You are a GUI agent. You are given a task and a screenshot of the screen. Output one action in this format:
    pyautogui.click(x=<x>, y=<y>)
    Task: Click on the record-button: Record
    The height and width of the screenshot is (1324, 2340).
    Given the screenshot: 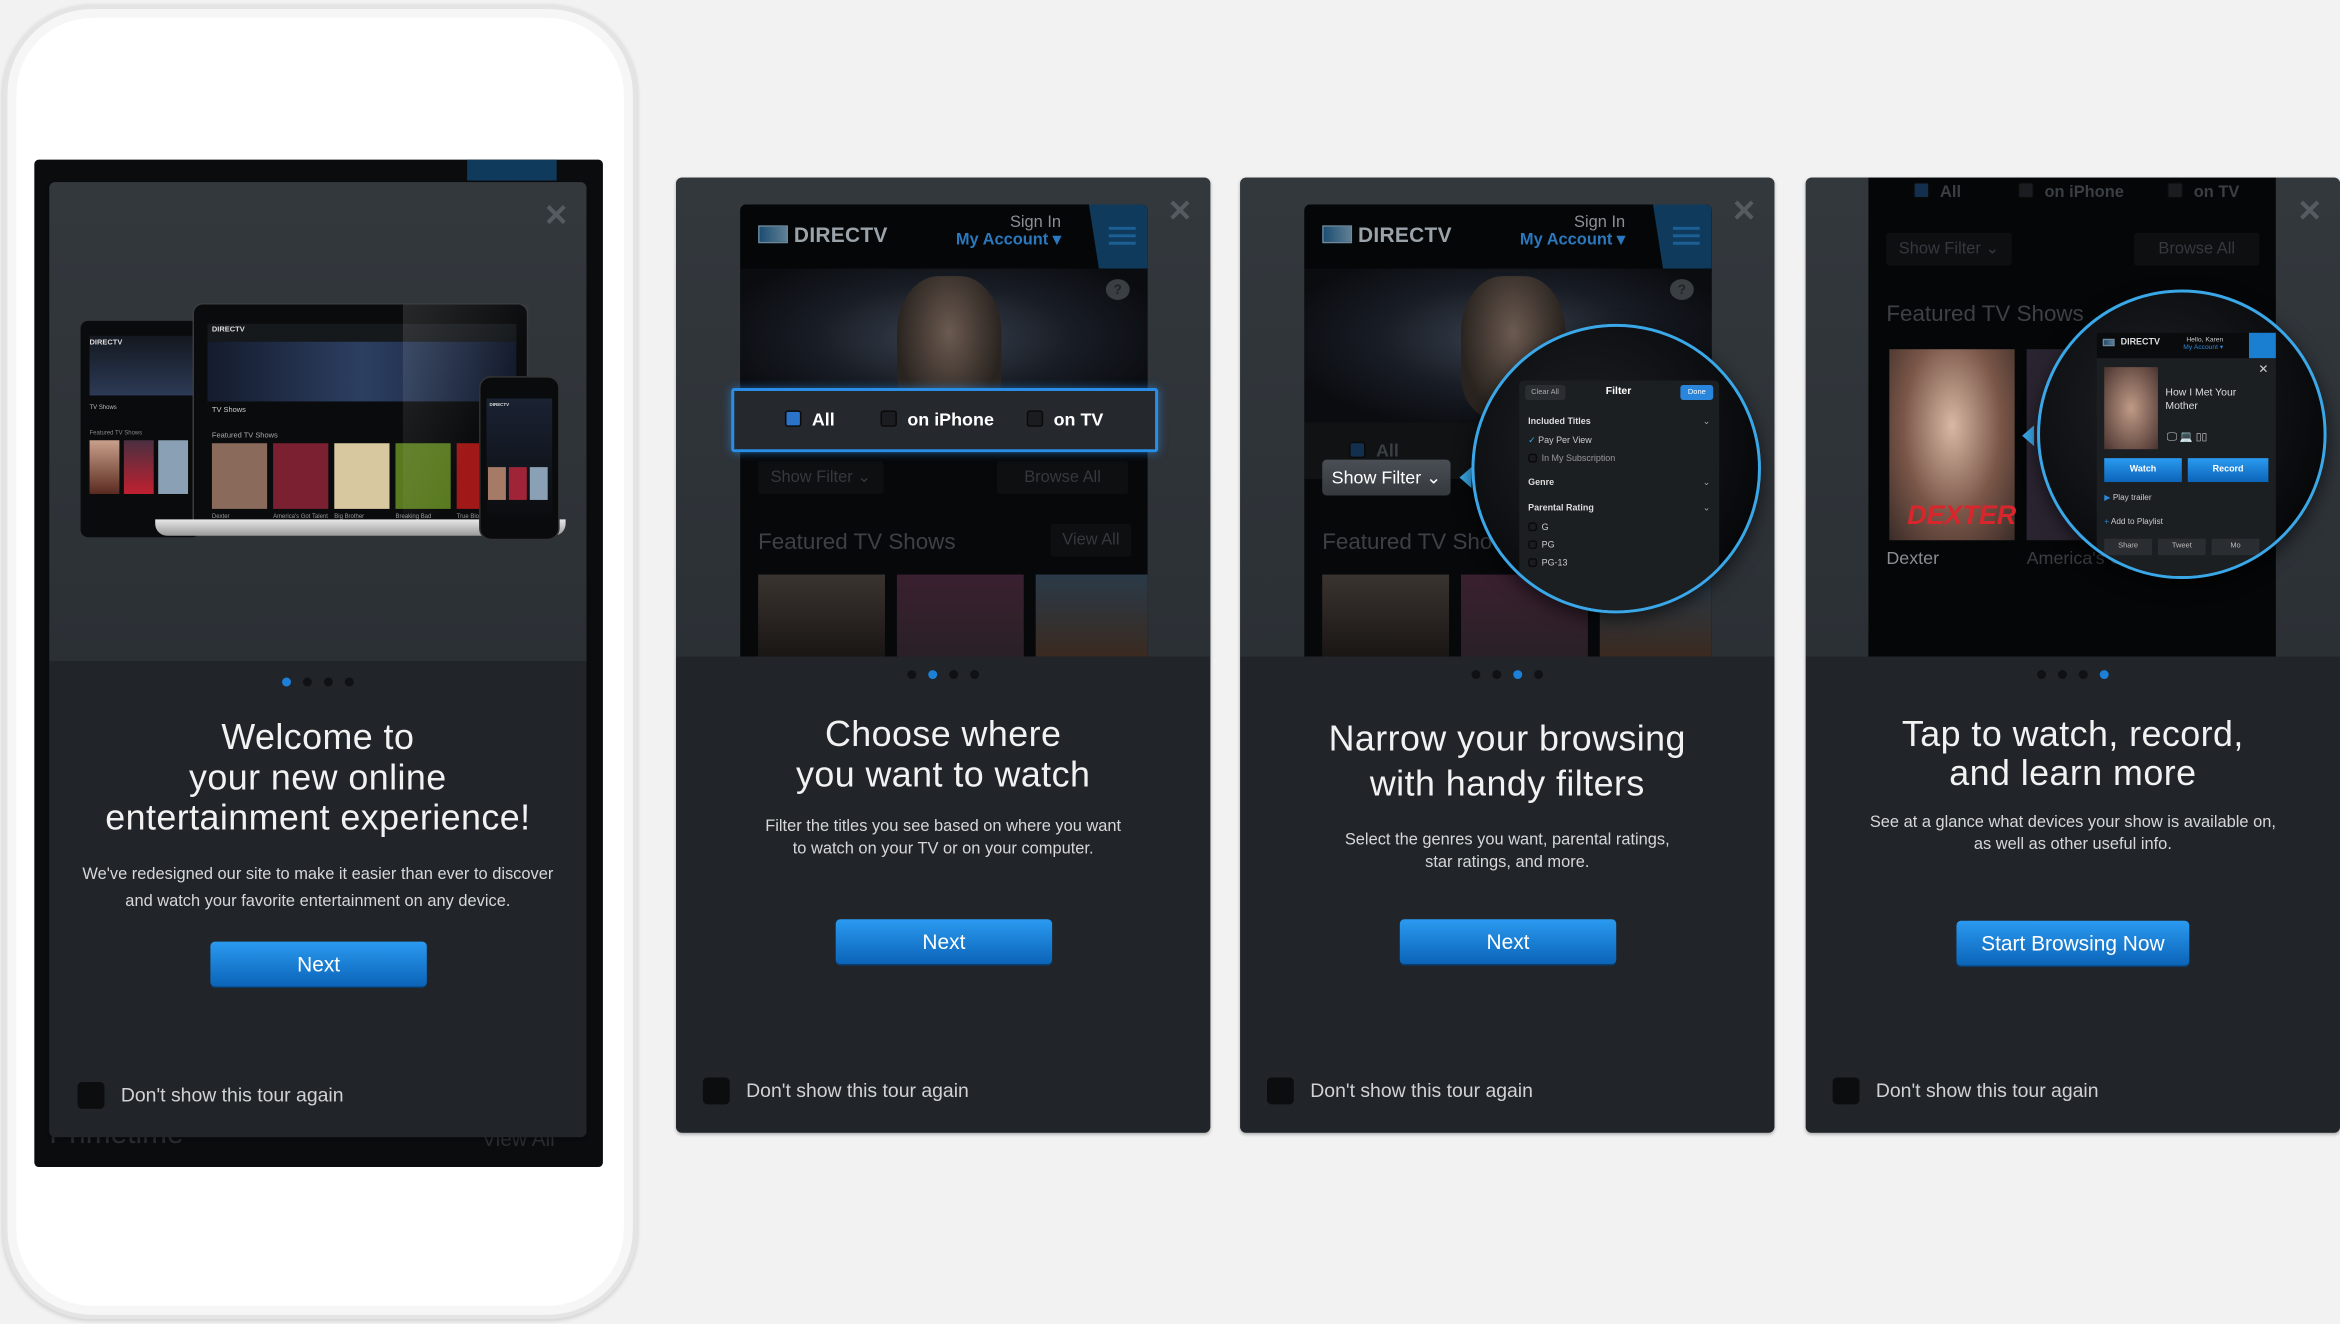 What is the action you would take?
    pyautogui.click(x=2228, y=470)
    